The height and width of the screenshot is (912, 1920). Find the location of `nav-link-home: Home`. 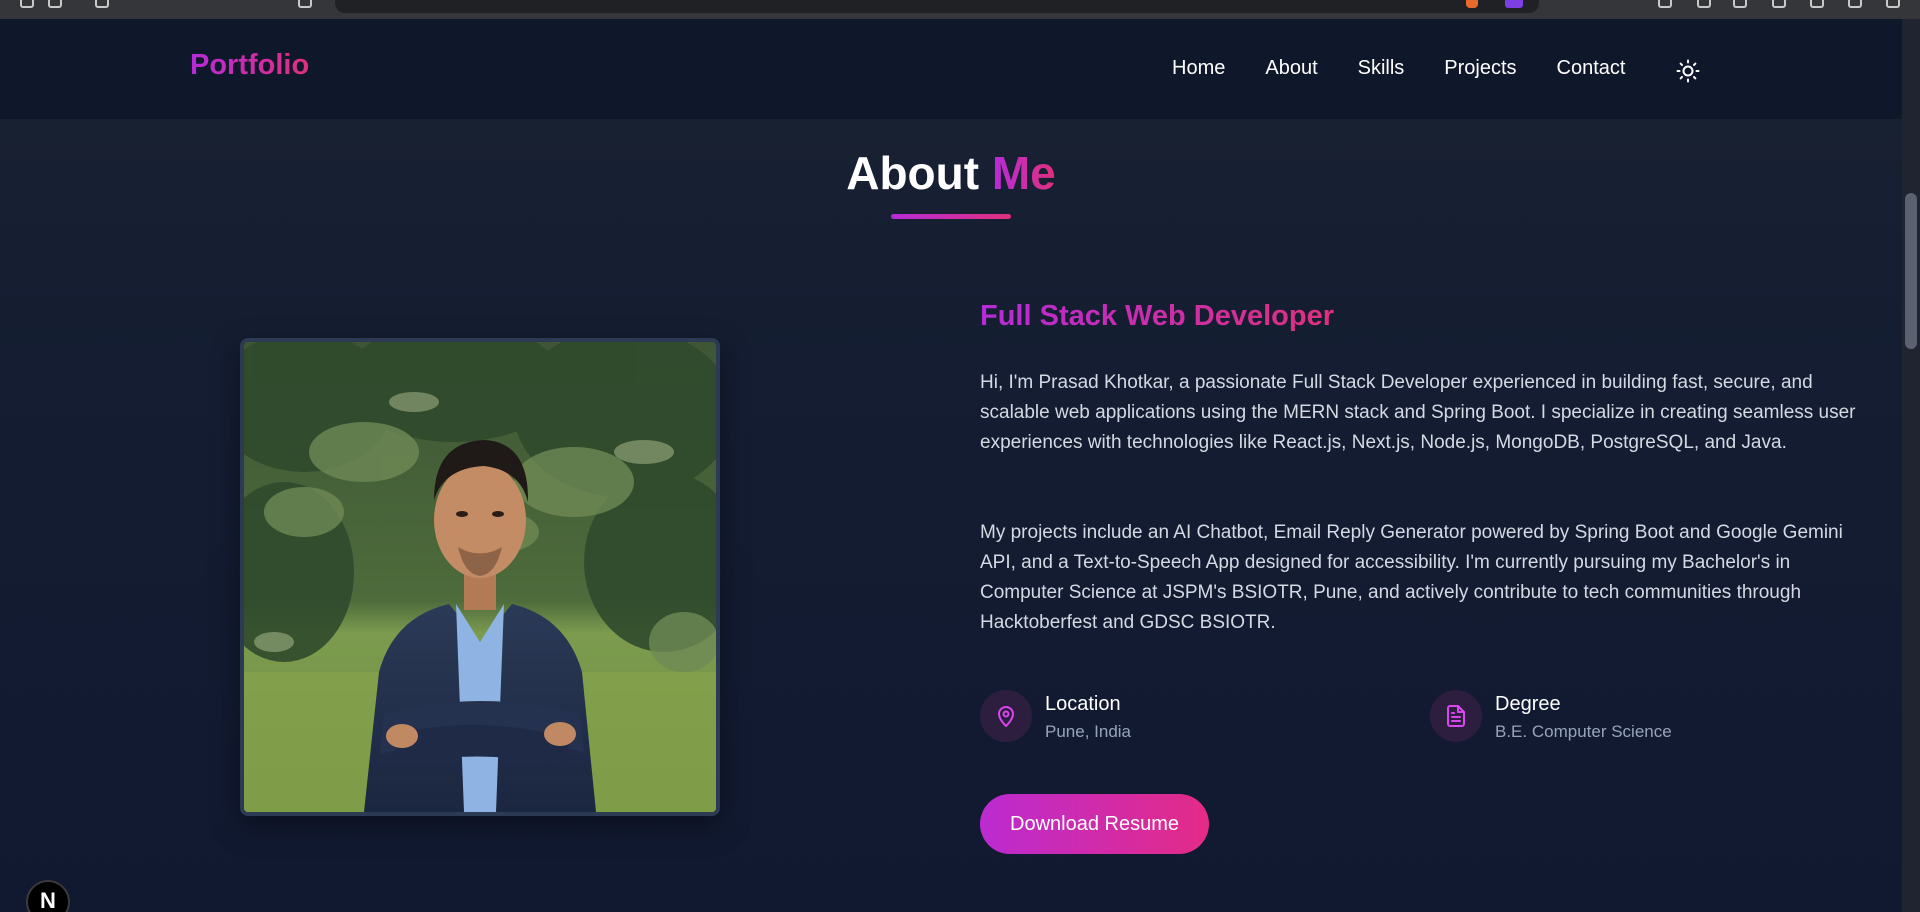

nav-link-home: Home is located at coordinates (1198, 68).